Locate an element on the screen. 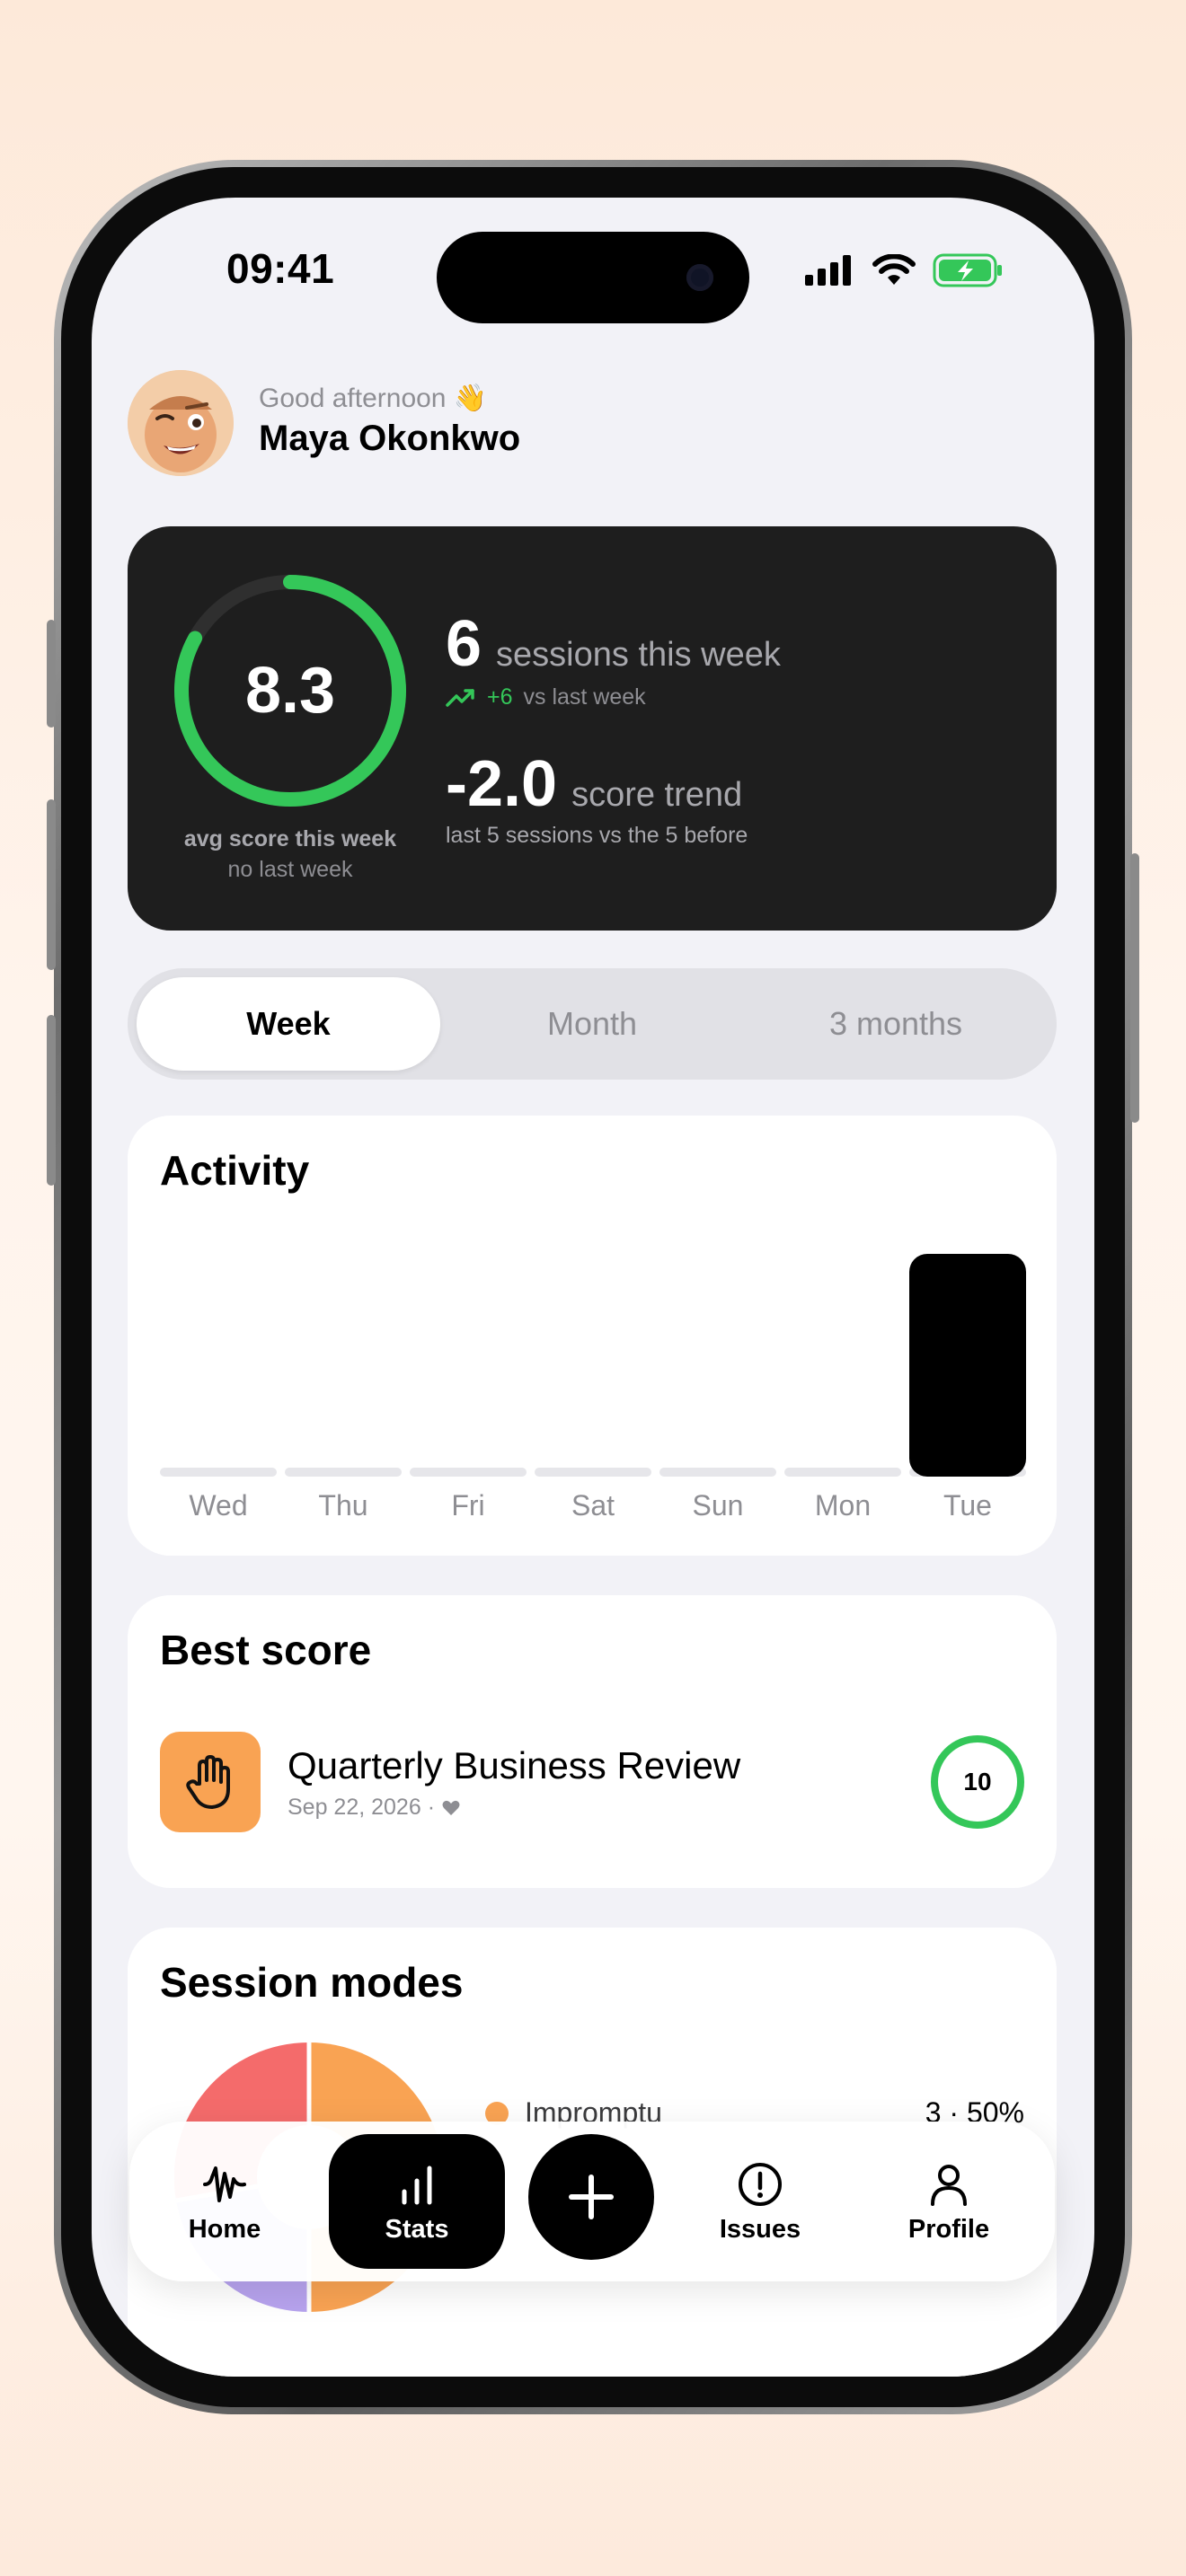  exclamation-circle-icon is located at coordinates (760, 2184).